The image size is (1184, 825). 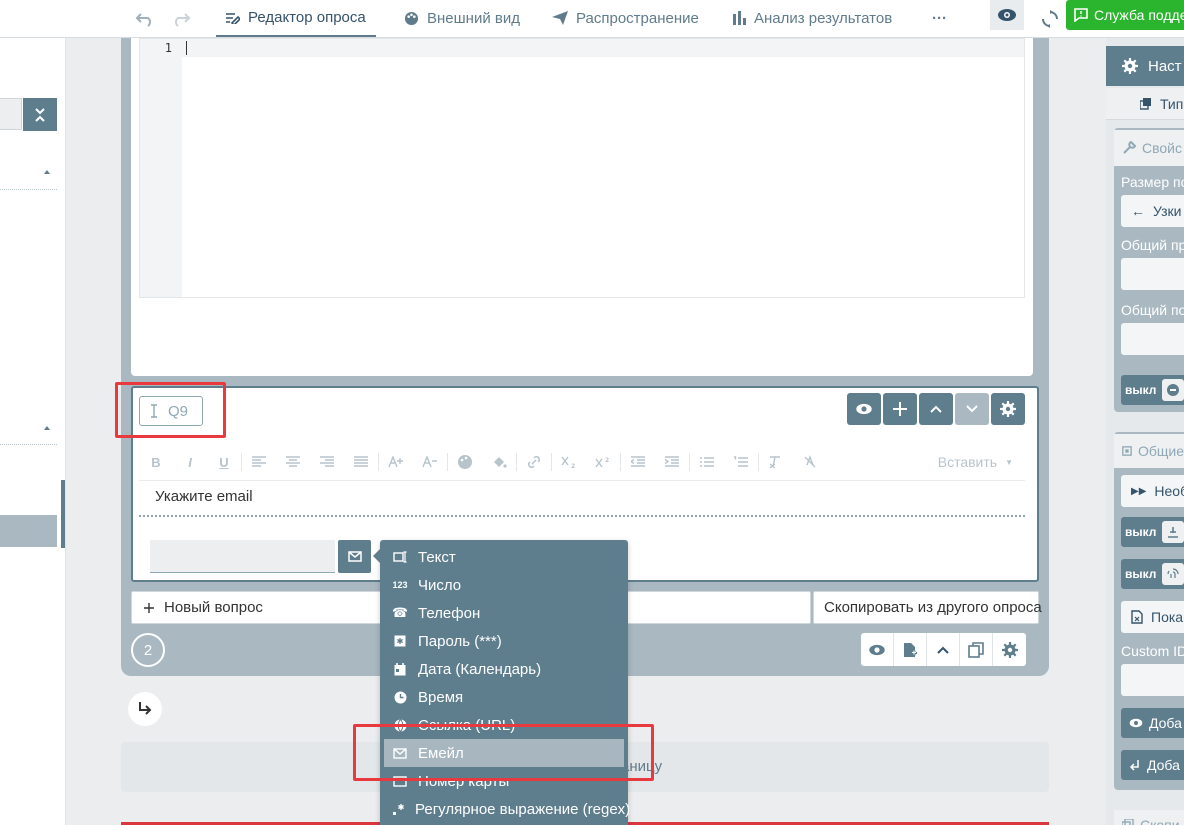 I want to click on page-settings-button, so click(x=1009, y=649).